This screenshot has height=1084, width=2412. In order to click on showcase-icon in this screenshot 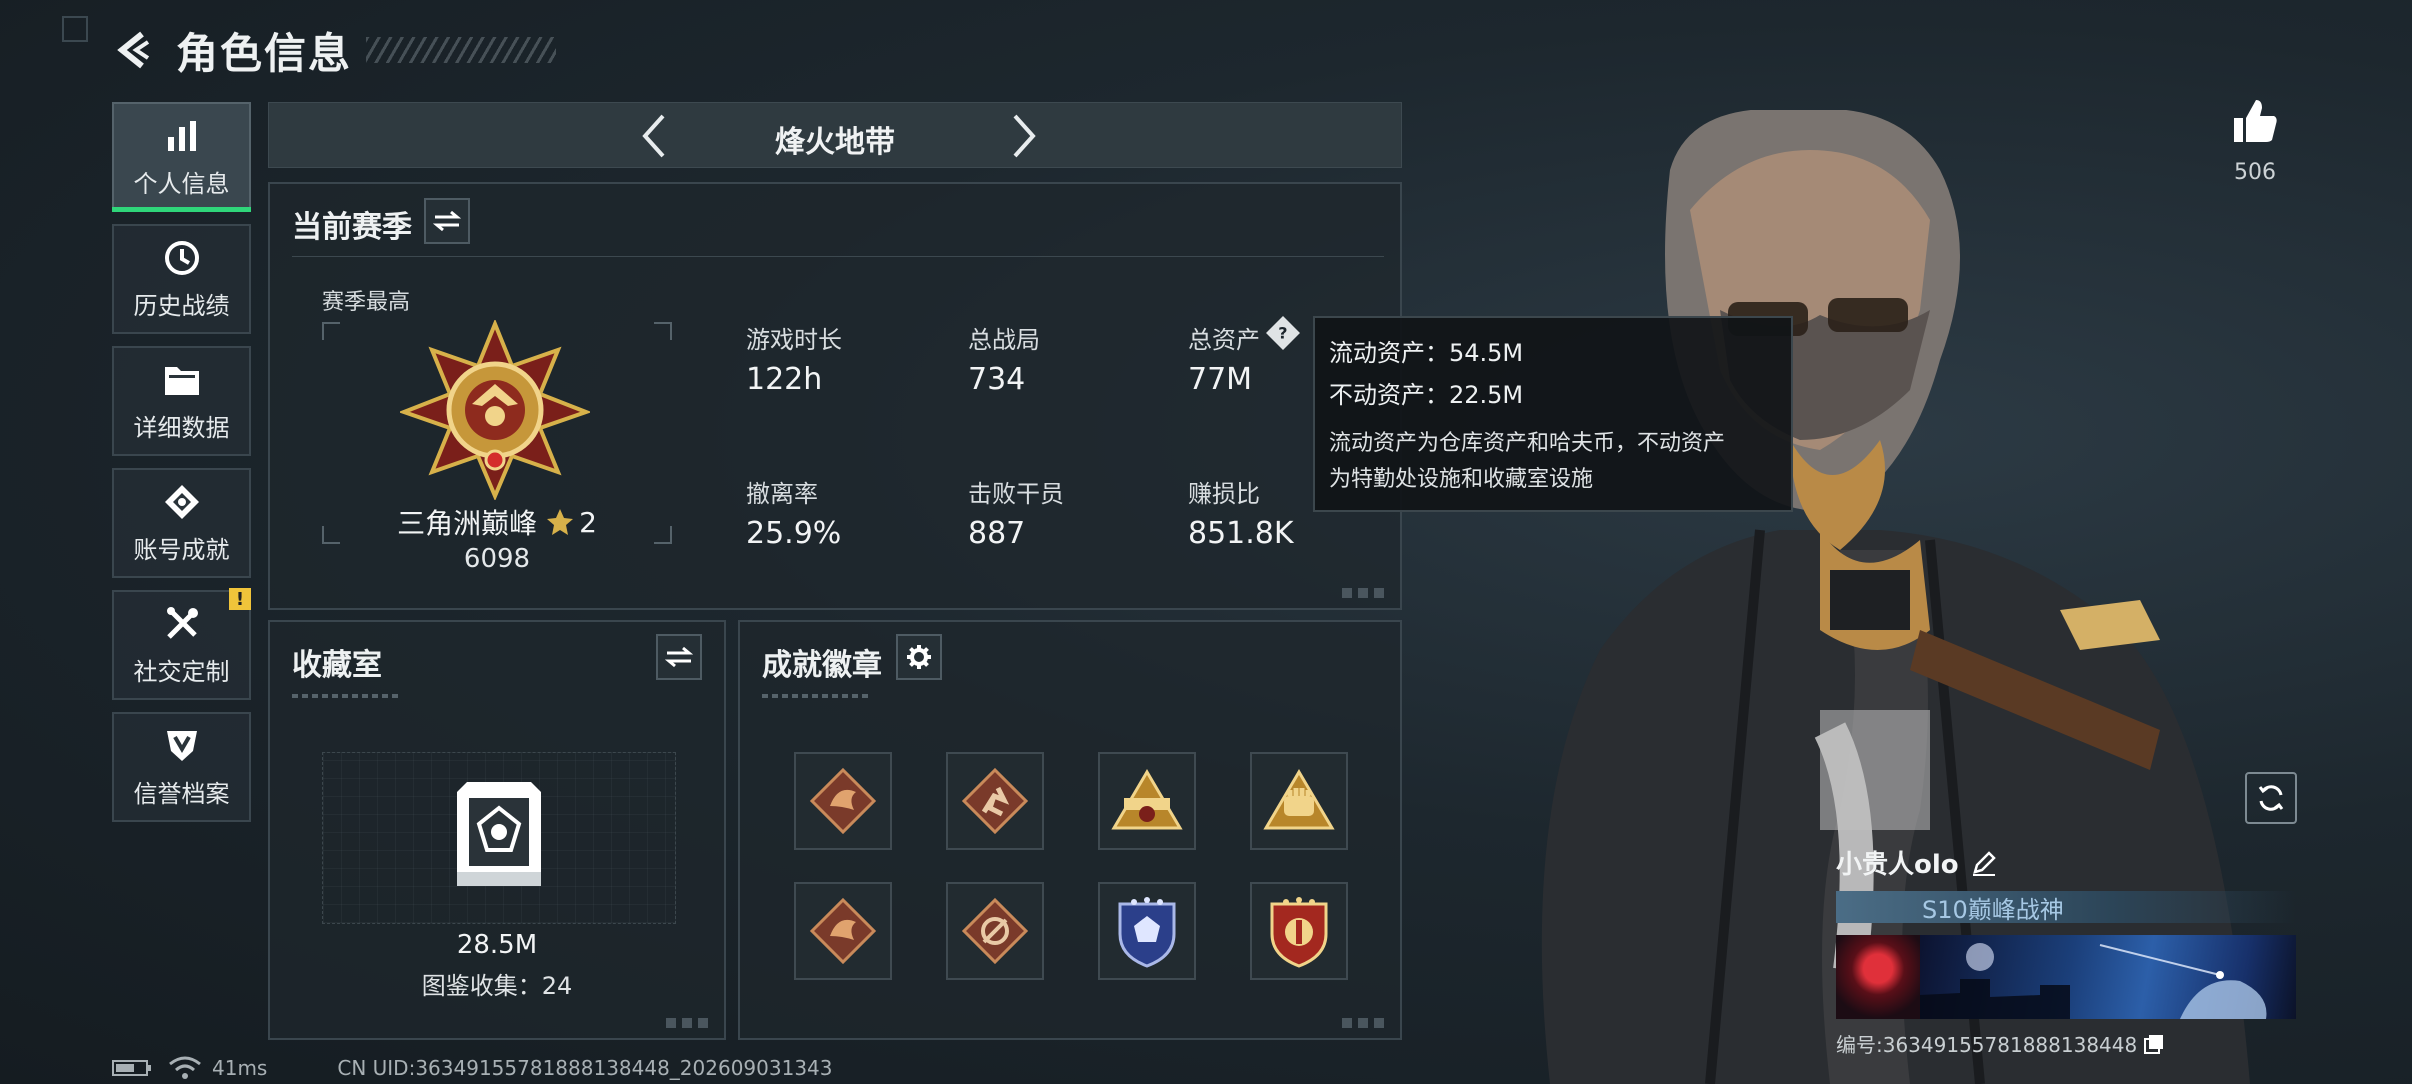, I will do `click(499, 833)`.